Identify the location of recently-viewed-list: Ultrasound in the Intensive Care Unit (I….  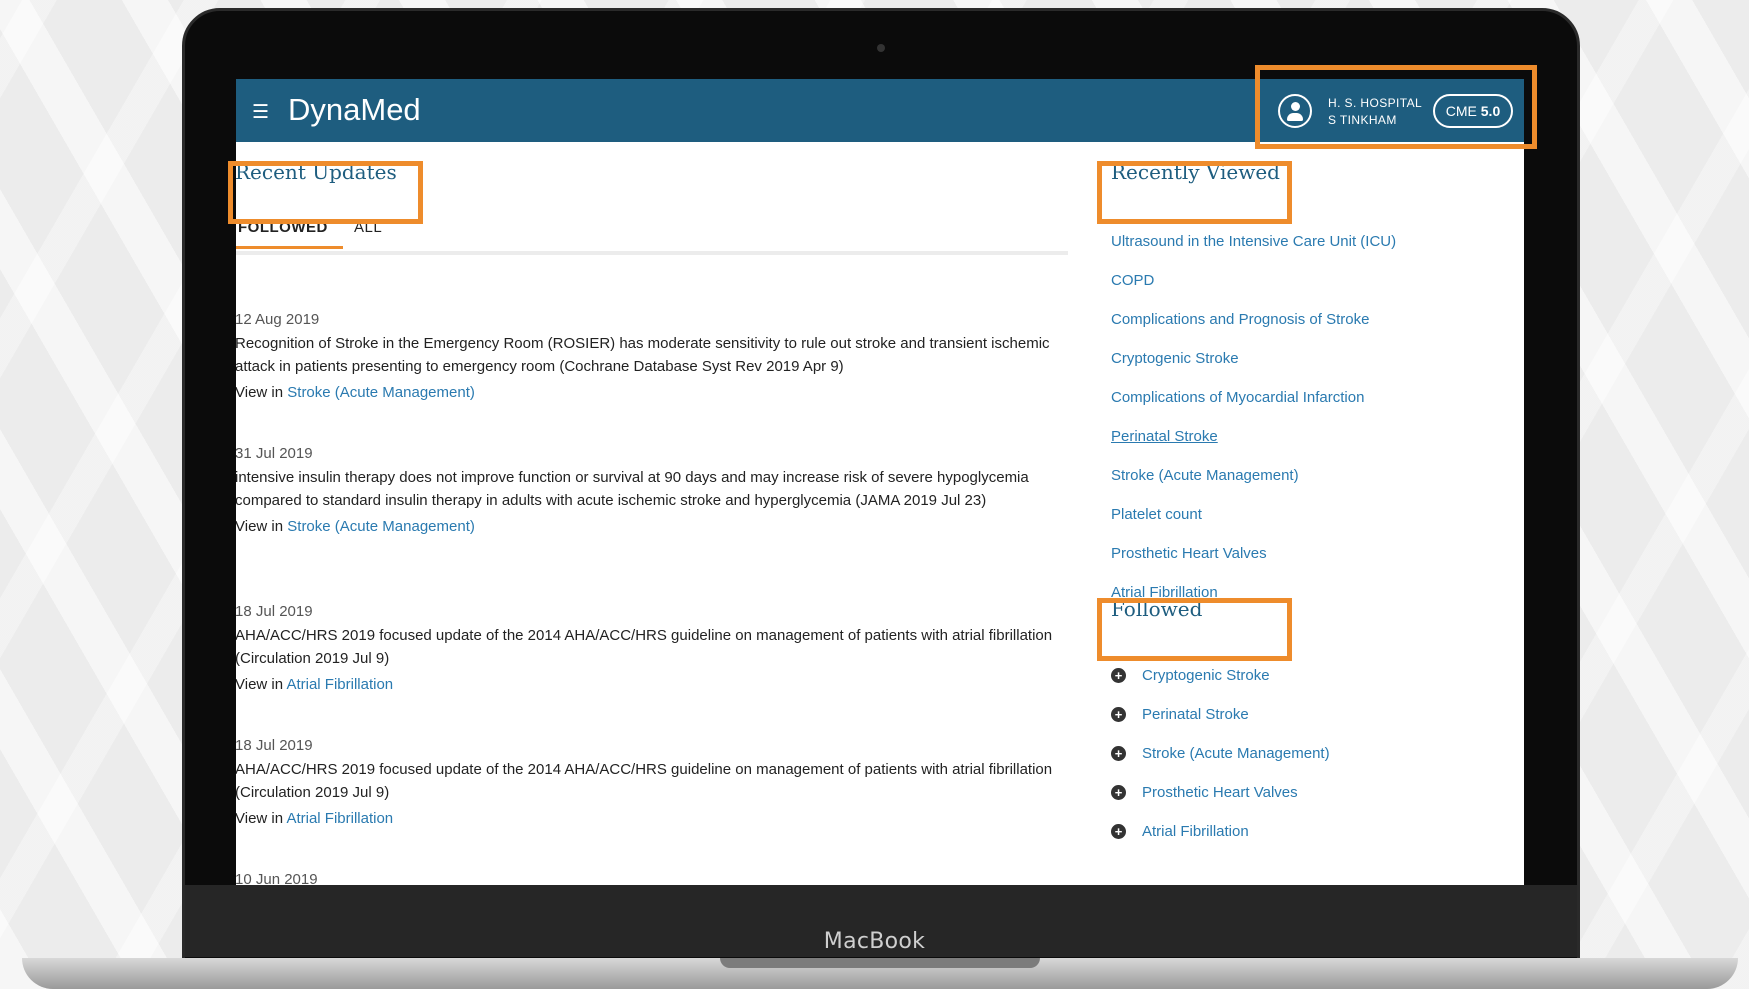
(1253, 427).